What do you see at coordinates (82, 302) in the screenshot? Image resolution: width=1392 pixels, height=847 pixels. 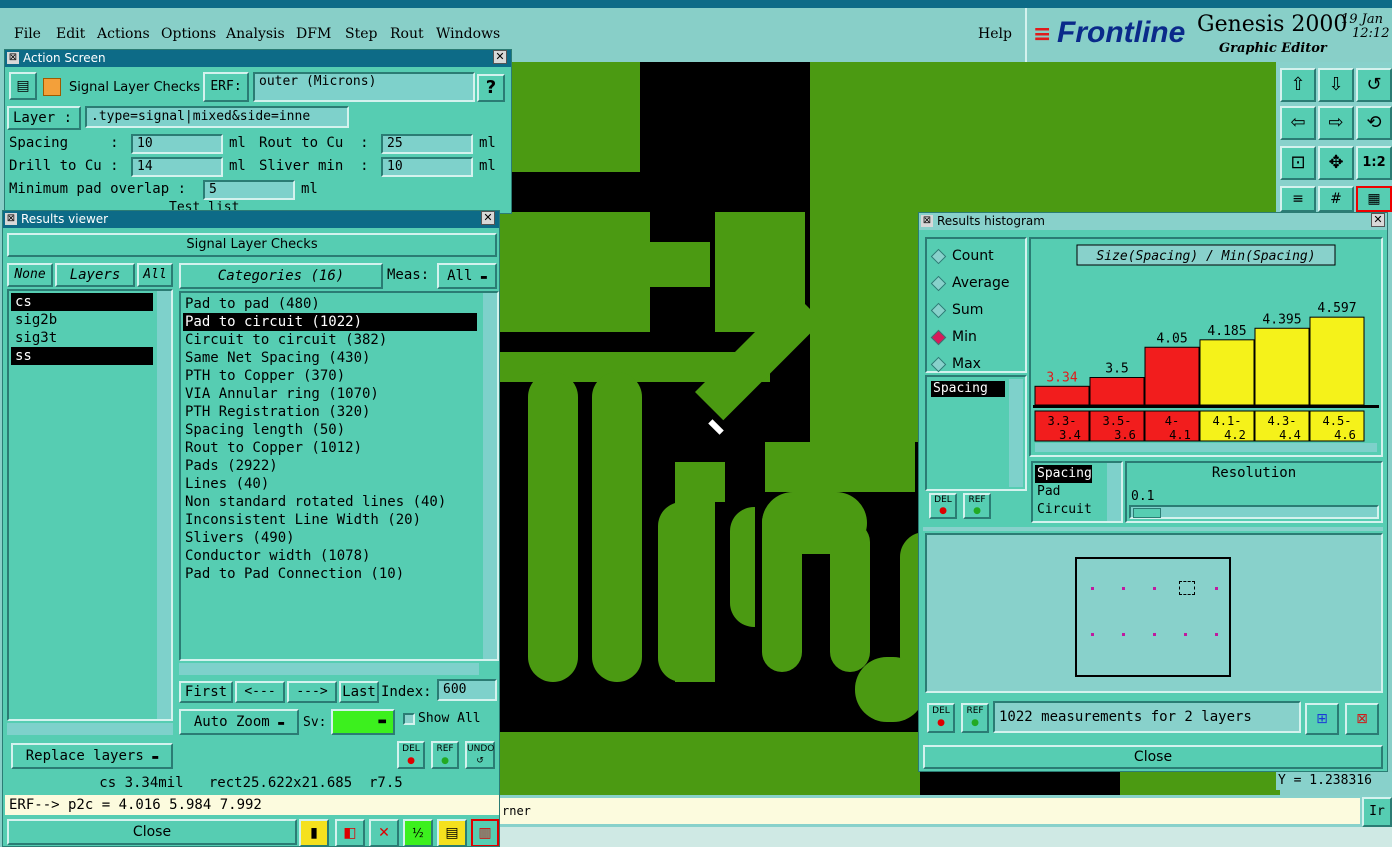 I see `layer-item: cs` at bounding box center [82, 302].